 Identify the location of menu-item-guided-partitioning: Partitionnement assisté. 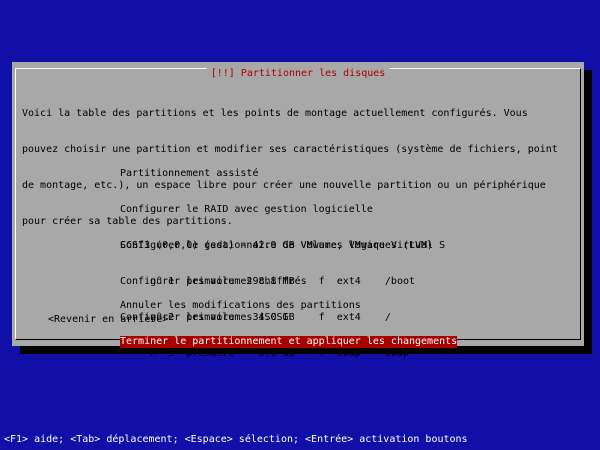
(276, 174).